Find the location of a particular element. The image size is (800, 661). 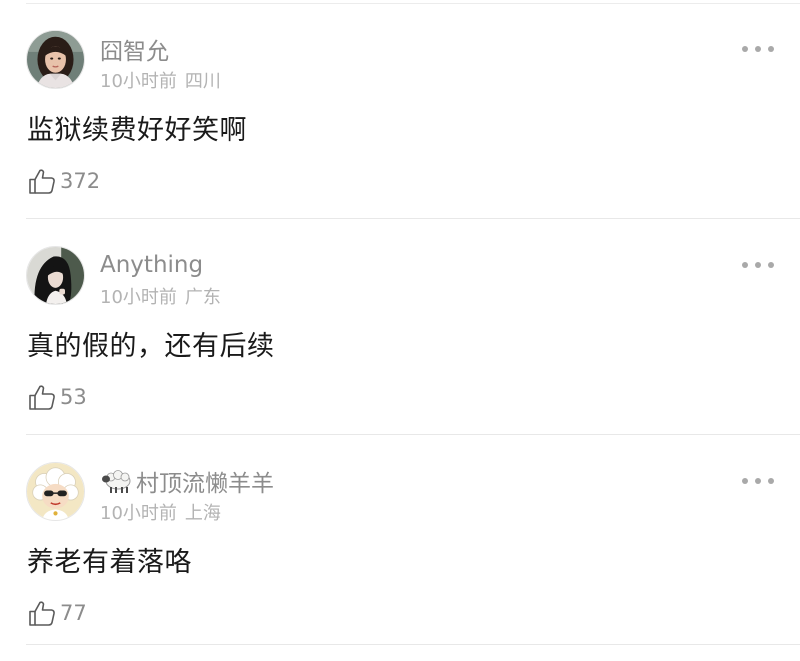

username-row: 村顶流懒羊羊 is located at coordinates (187, 481).